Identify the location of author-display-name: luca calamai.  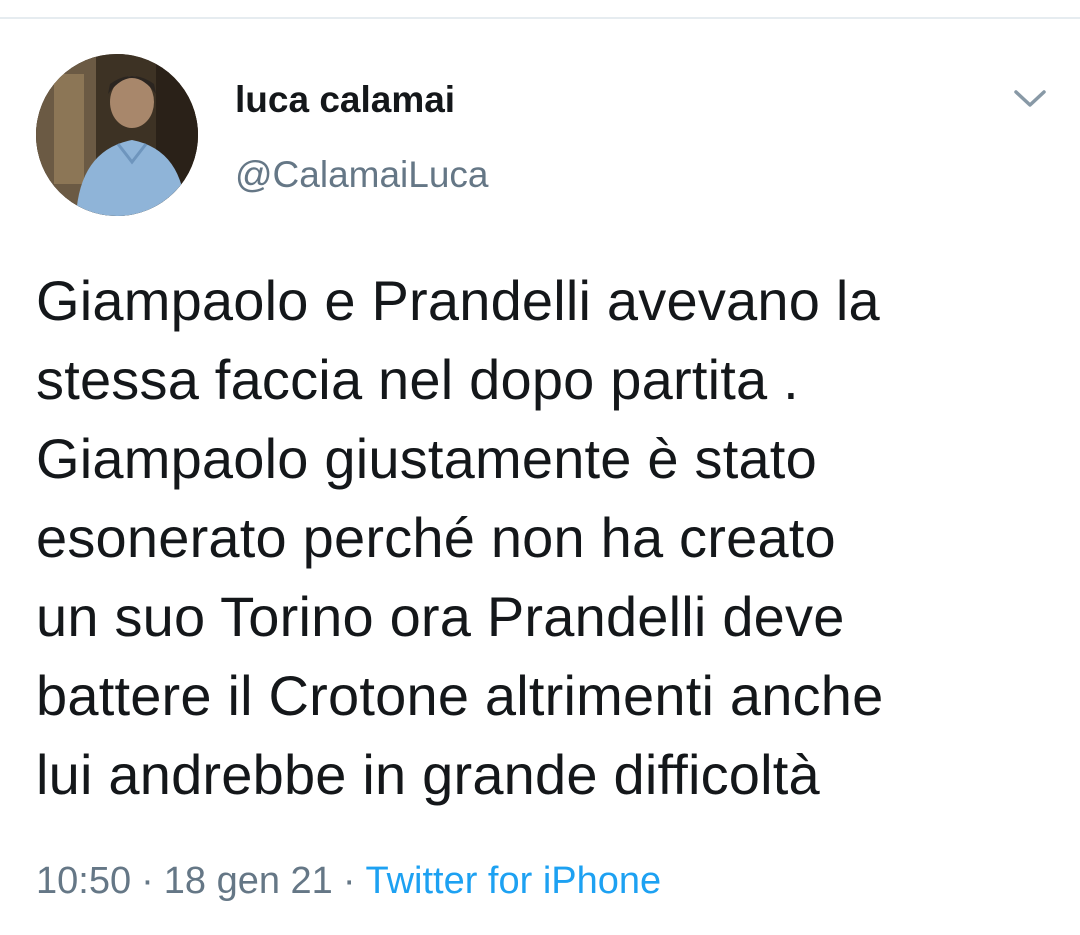
(345, 100).